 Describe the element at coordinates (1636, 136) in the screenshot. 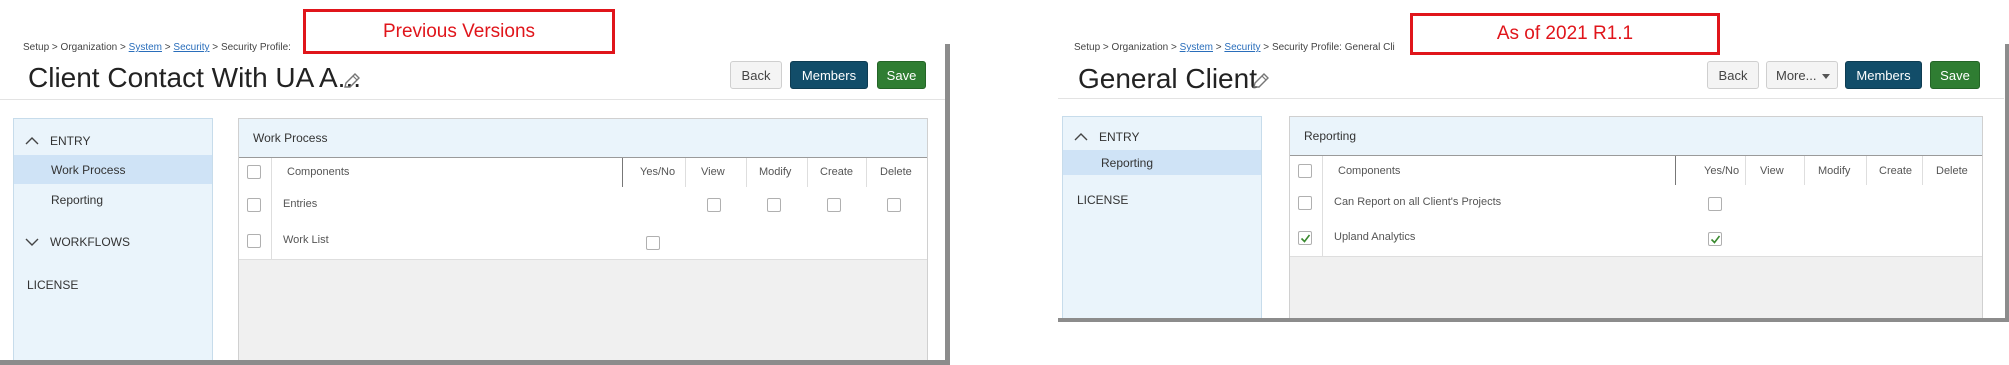

I see `section-header: Reporting` at that location.